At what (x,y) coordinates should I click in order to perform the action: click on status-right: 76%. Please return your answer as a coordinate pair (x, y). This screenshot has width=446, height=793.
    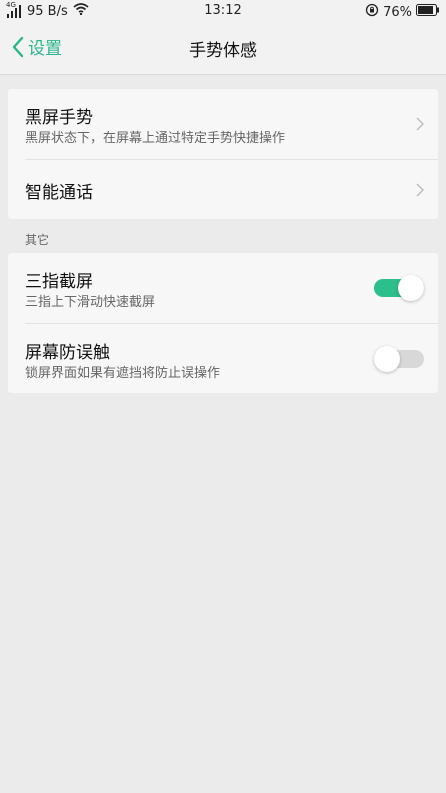
    Looking at the image, I should click on (402, 12).